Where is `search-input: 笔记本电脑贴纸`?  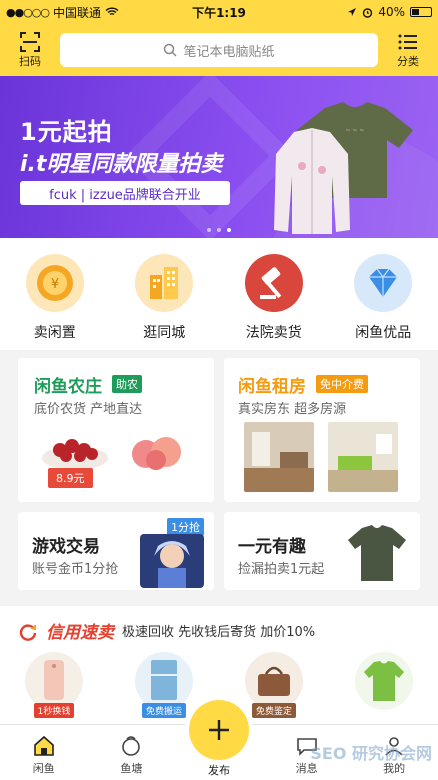 search-input: 笔记本电脑贴纸 is located at coordinates (219, 50).